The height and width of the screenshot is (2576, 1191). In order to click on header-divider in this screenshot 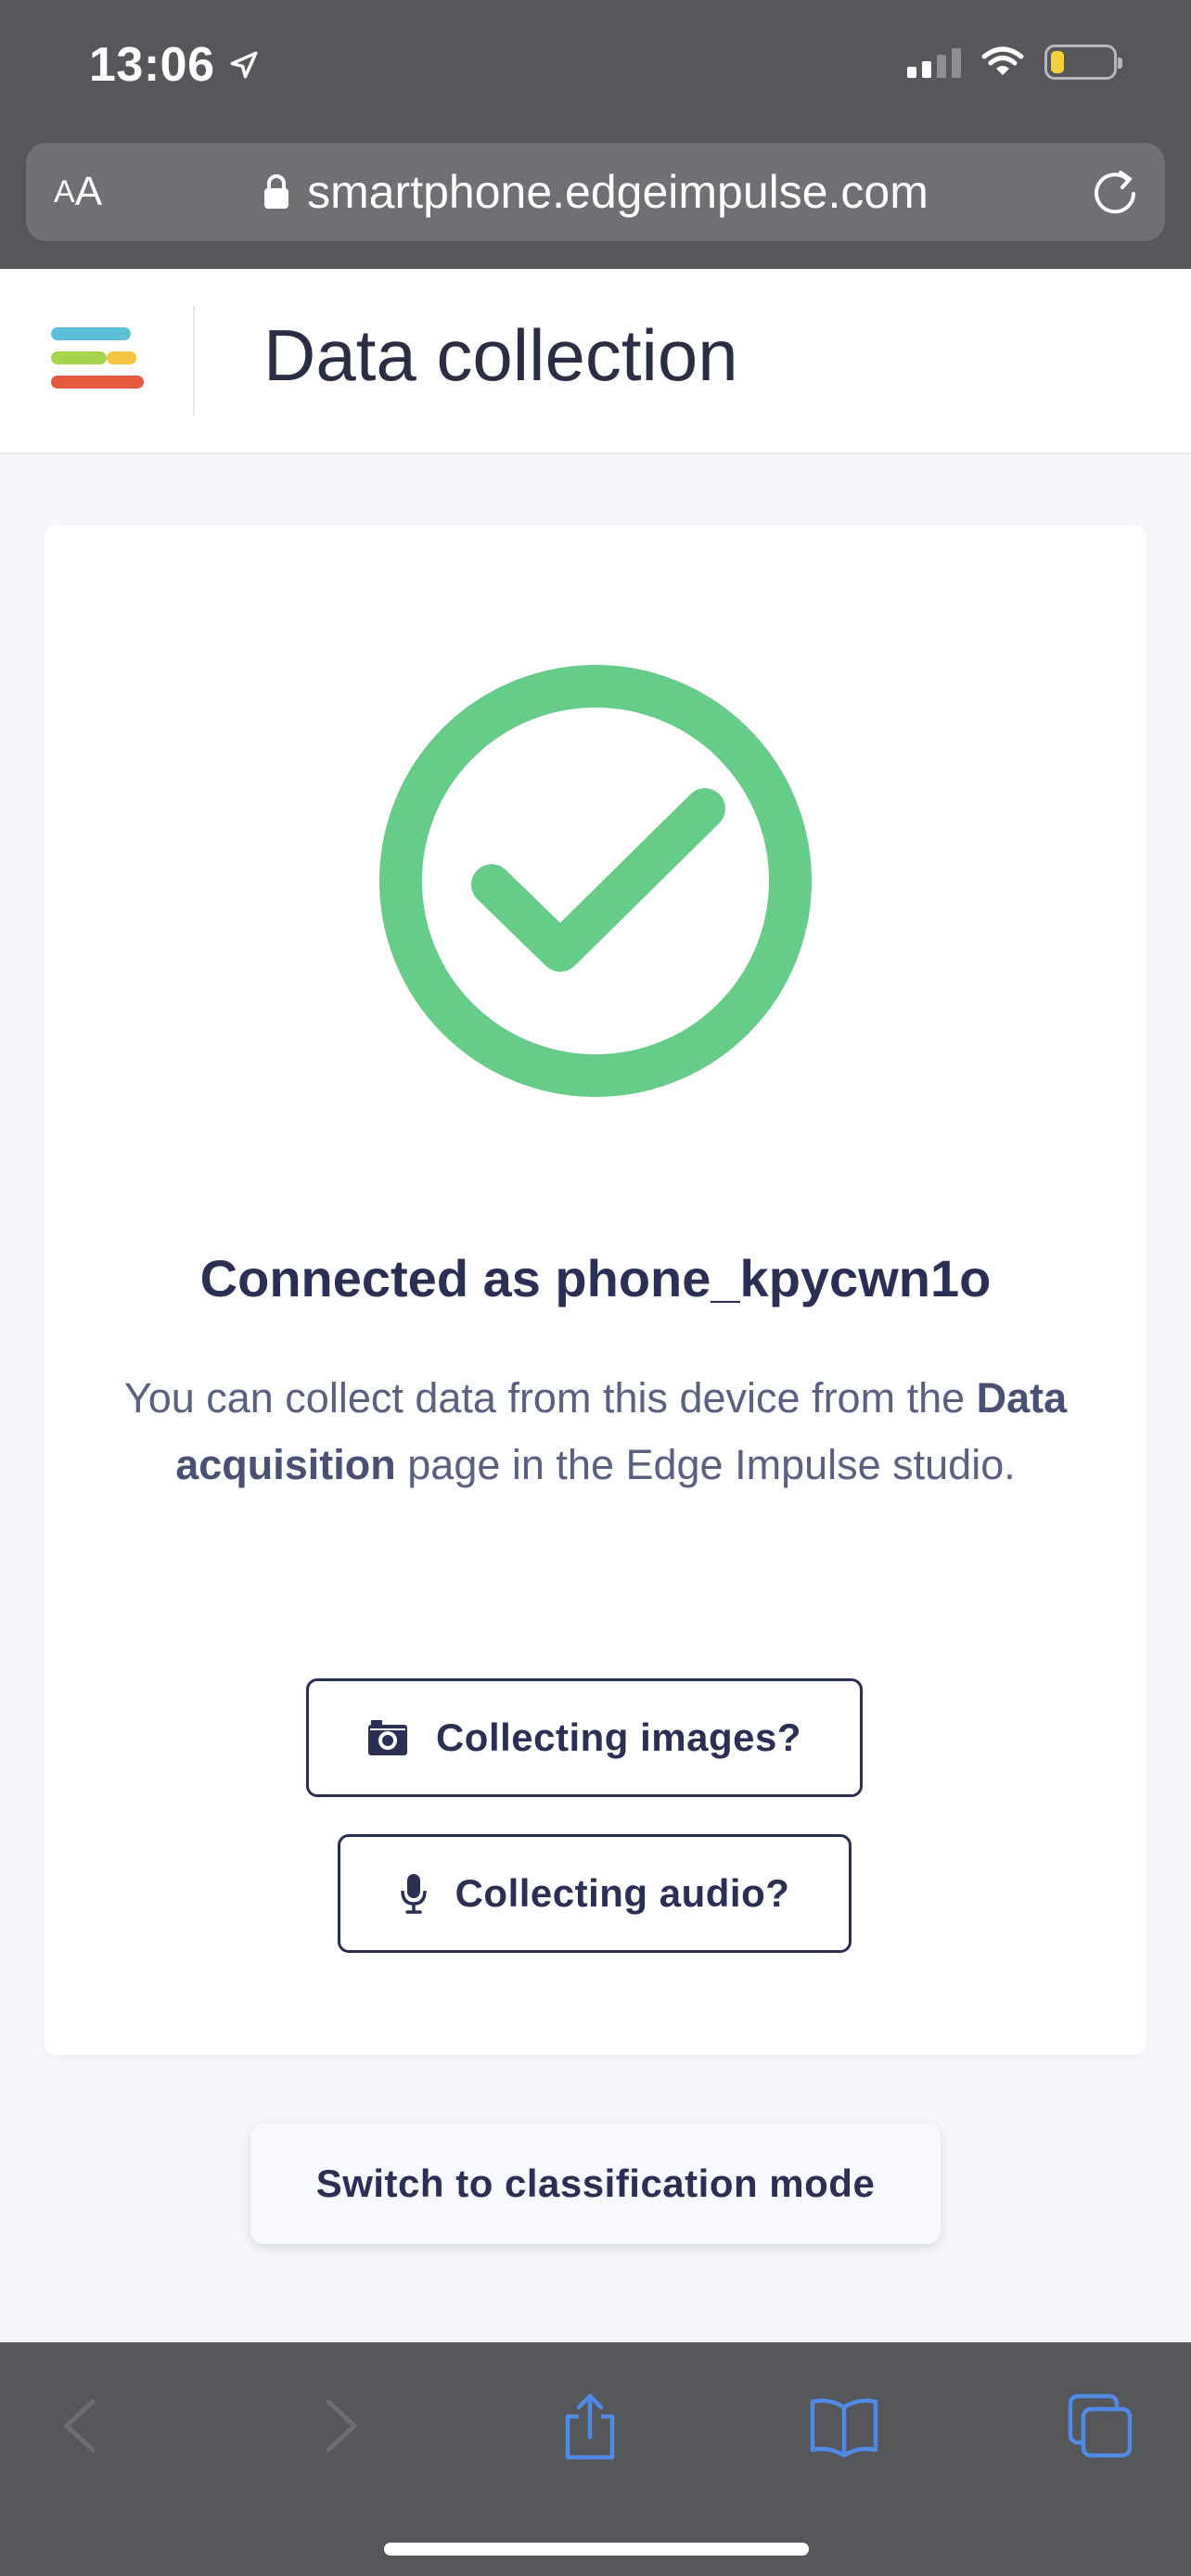, I will do `click(194, 360)`.